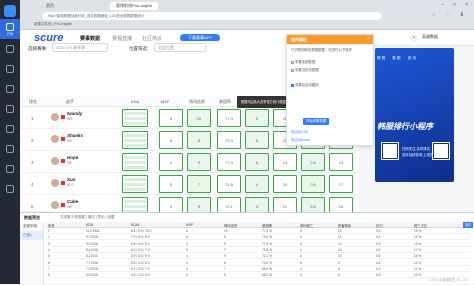 The image size is (474, 285). Describe the element at coordinates (190, 184) in the screenshot. I see `table-row: 4 Xun BLG 5 7 71.8 4 10 0.5 17` at that location.